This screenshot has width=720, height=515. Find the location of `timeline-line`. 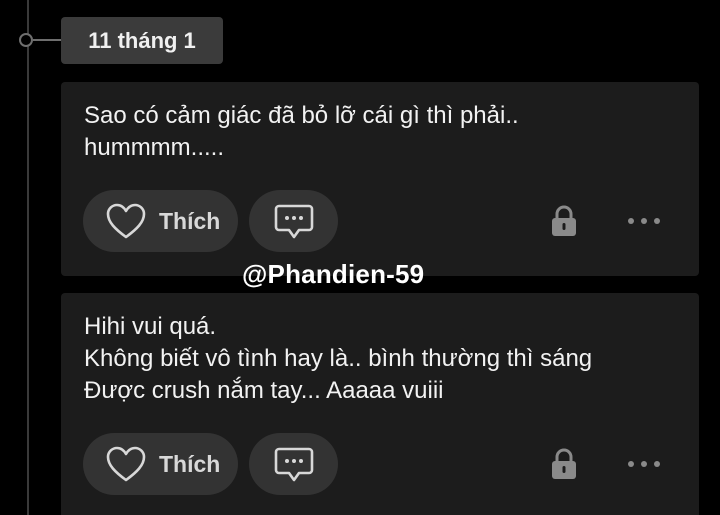

timeline-line is located at coordinates (28, 257).